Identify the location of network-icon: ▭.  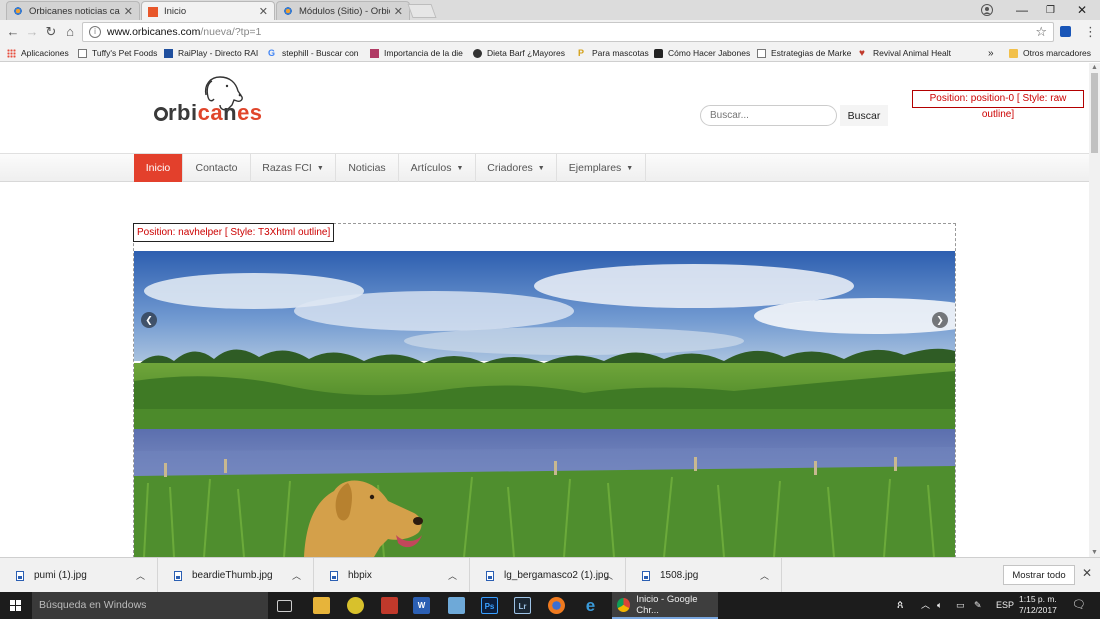
(960, 605).